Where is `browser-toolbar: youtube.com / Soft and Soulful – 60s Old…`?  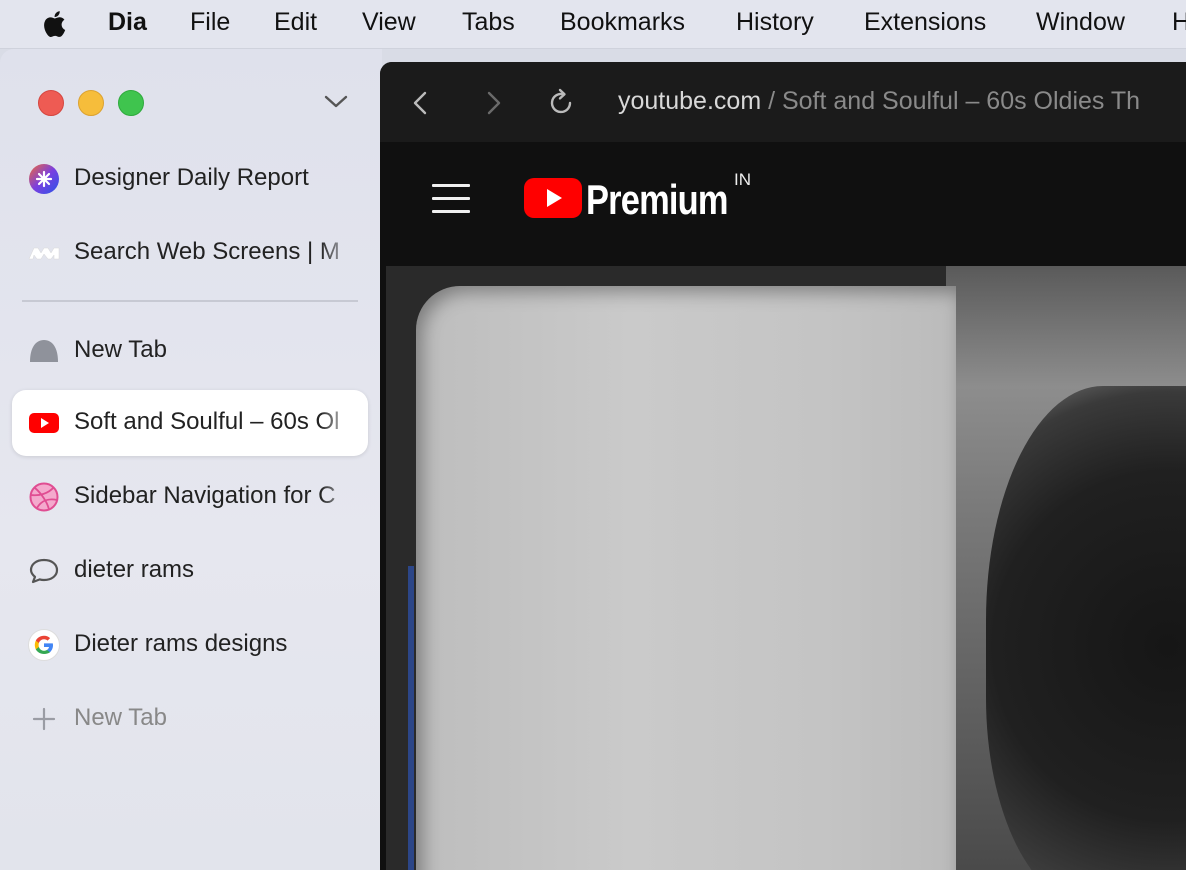
browser-toolbar: youtube.com / Soft and Soulful – 60s Old… is located at coordinates (783, 102).